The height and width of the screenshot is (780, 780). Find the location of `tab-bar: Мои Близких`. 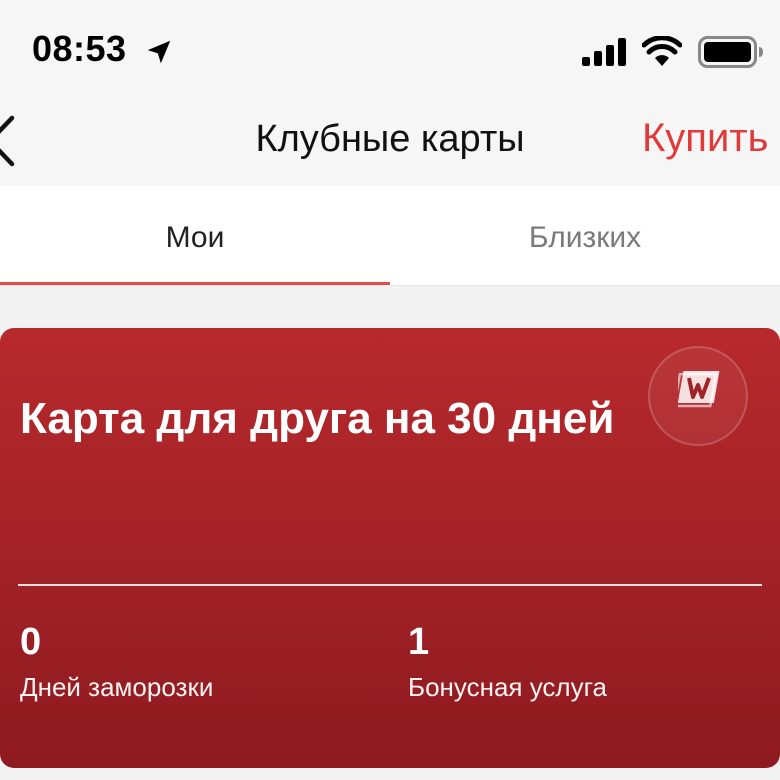

tab-bar: Мои Близких is located at coordinates (390, 236).